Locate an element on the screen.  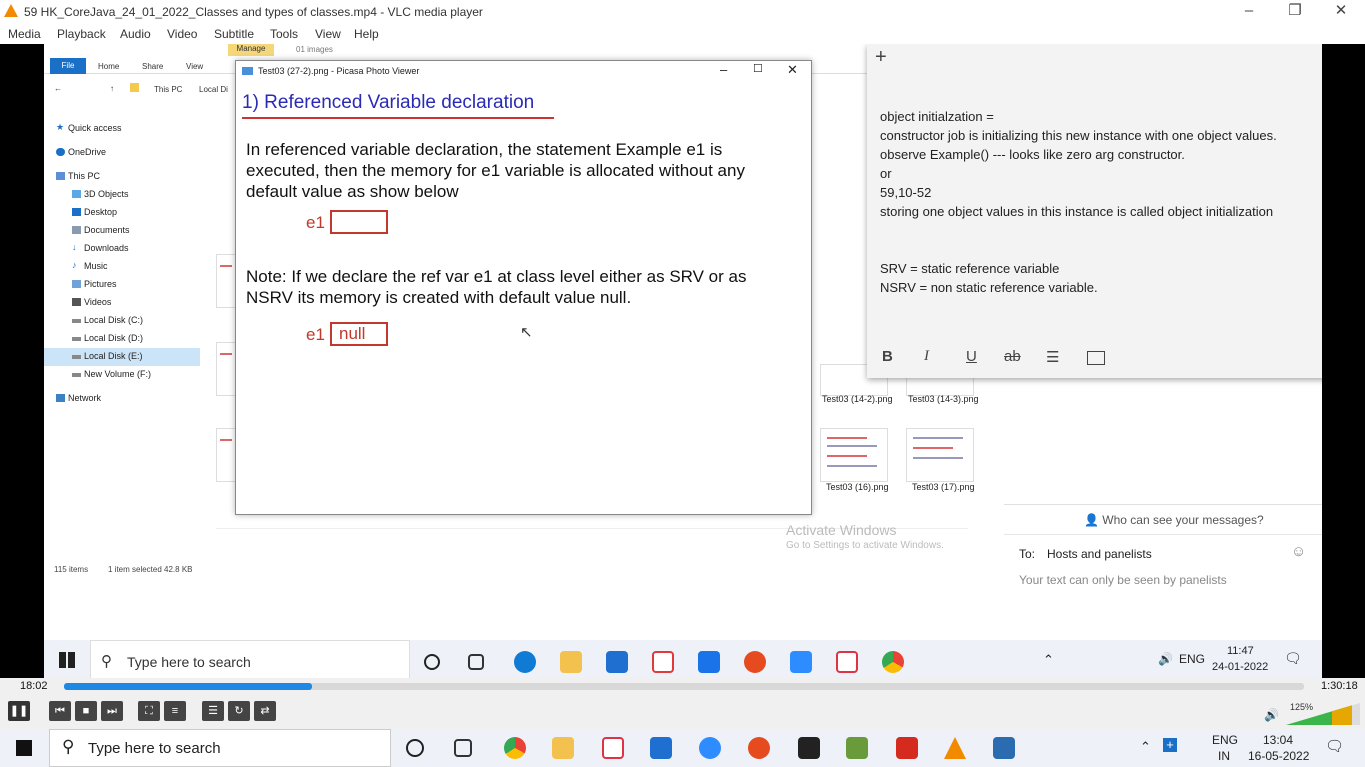
speaker-icon: 🔊 is located at coordinates (1271, 715).